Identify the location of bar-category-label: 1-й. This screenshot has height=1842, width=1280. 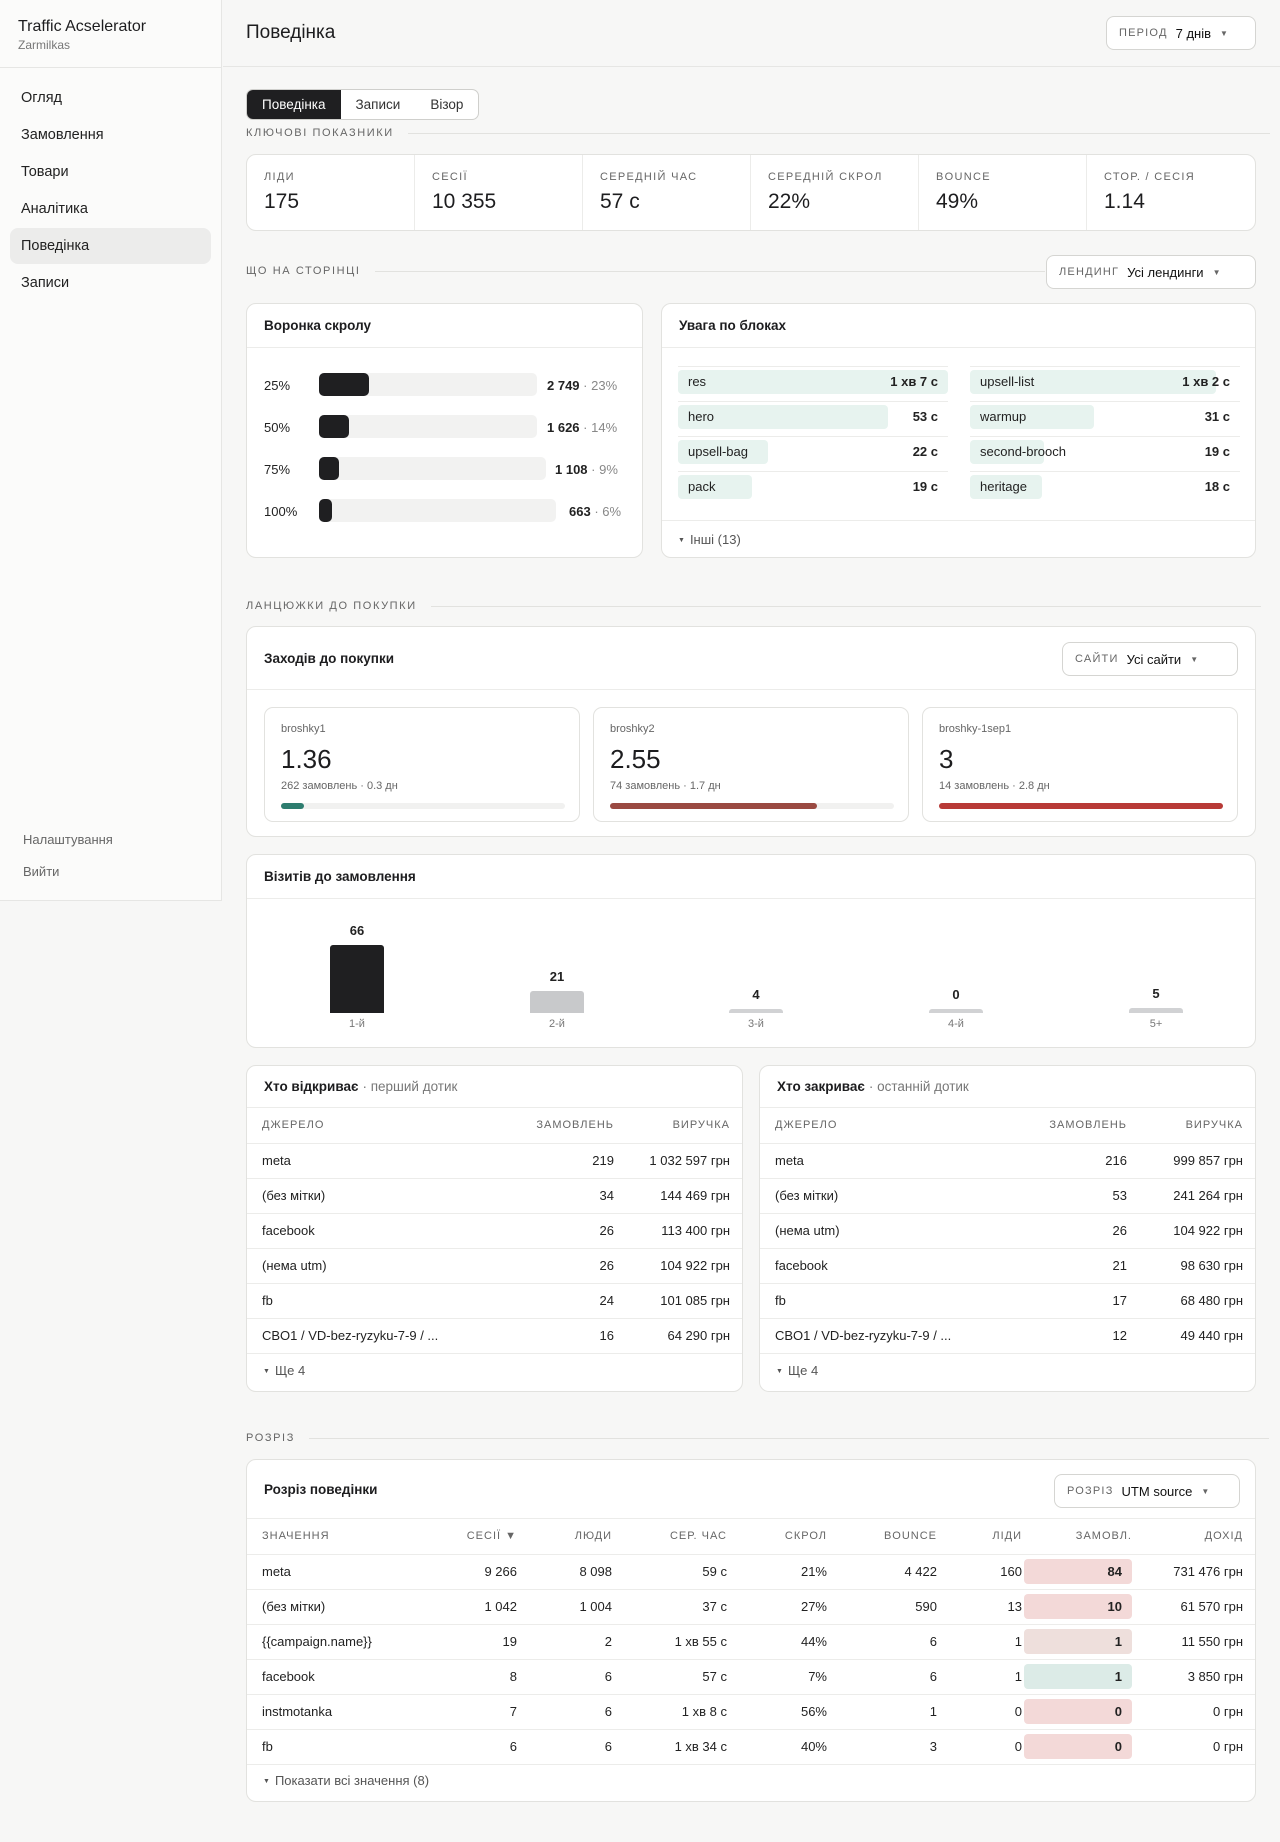
(357, 1024).